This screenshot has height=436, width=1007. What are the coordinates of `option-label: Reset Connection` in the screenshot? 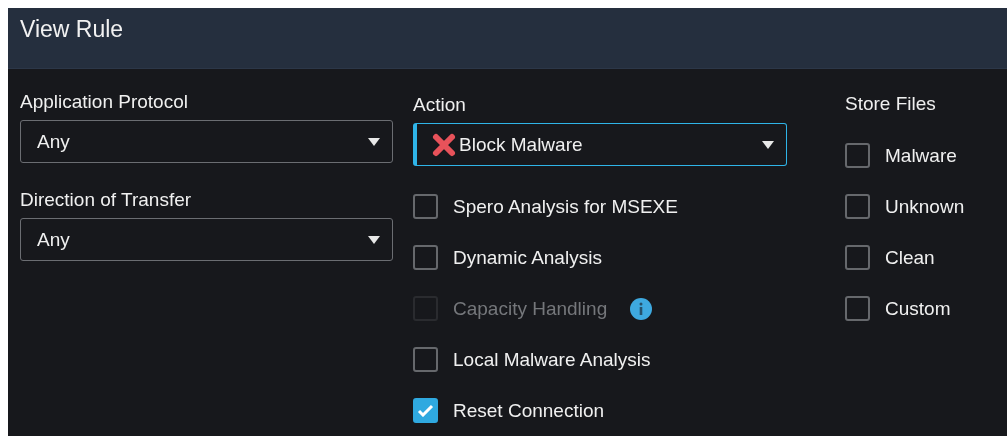 It's located at (529, 410).